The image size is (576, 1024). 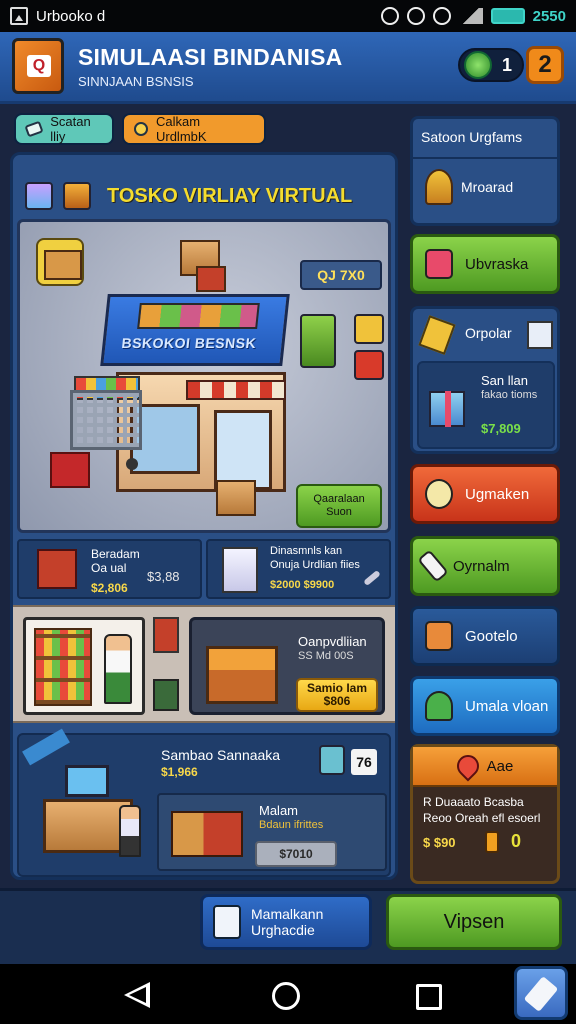 What do you see at coordinates (283, 930) in the screenshot?
I see `manage-button-line2: Urghacdie` at bounding box center [283, 930].